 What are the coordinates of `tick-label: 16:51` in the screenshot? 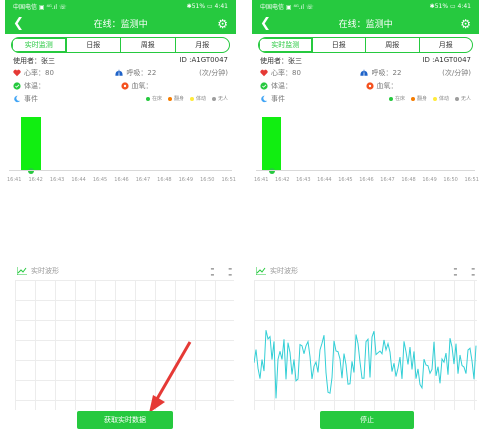 It's located at (228, 180).